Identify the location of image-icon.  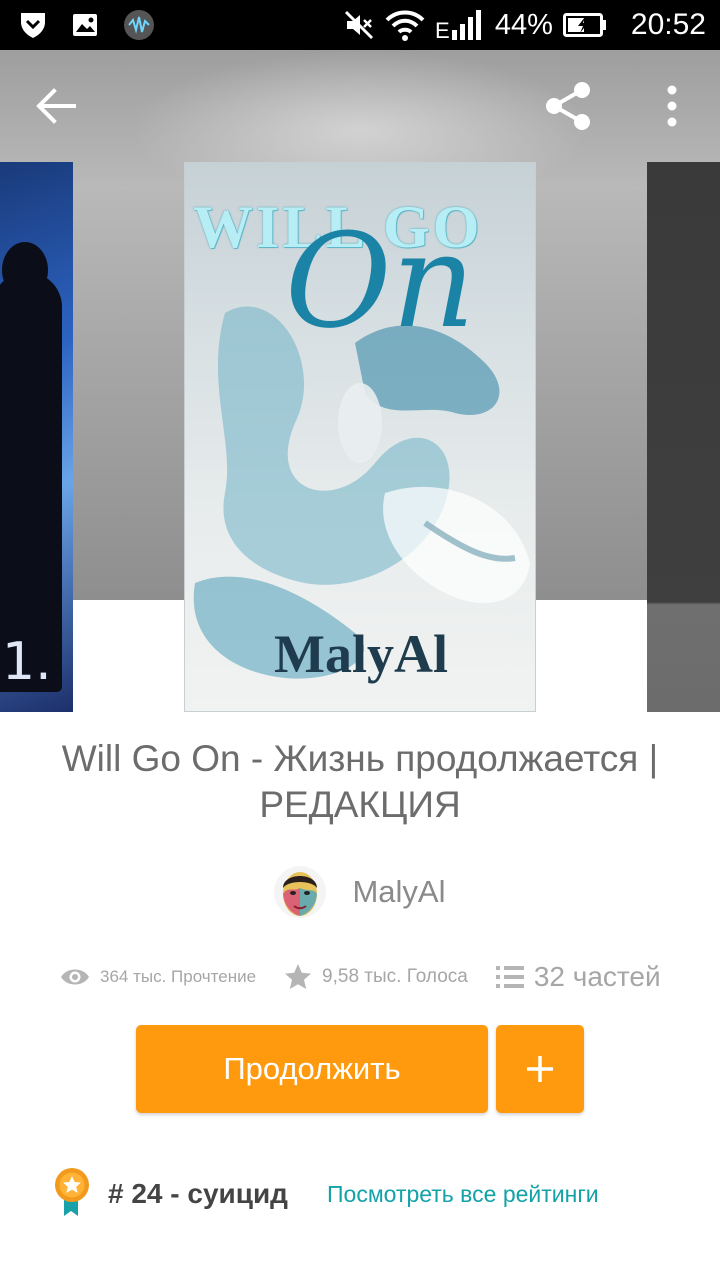
(85, 25).